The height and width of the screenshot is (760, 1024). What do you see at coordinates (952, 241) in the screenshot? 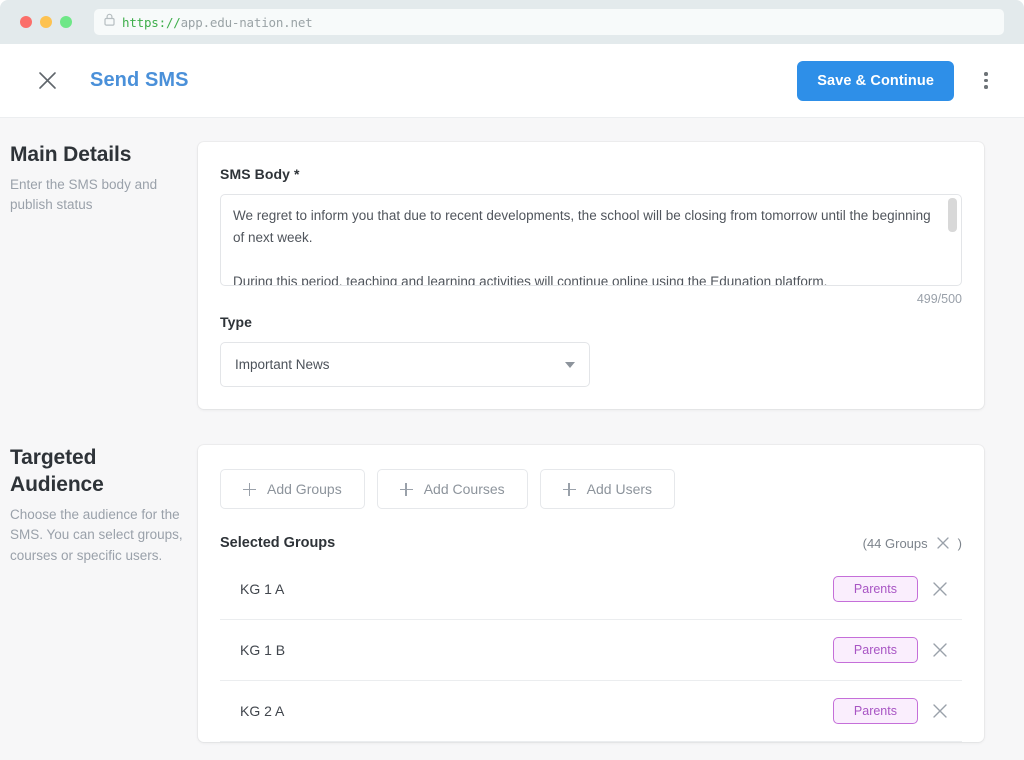
I see `sms-body-scrollbar` at bounding box center [952, 241].